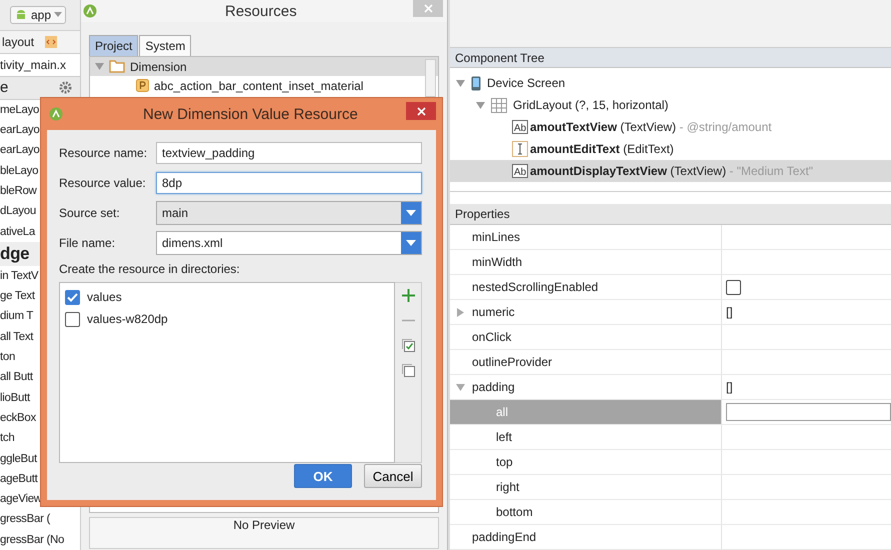  Describe the element at coordinates (103, 183) in the screenshot. I see `field-label: Resource value:` at that location.